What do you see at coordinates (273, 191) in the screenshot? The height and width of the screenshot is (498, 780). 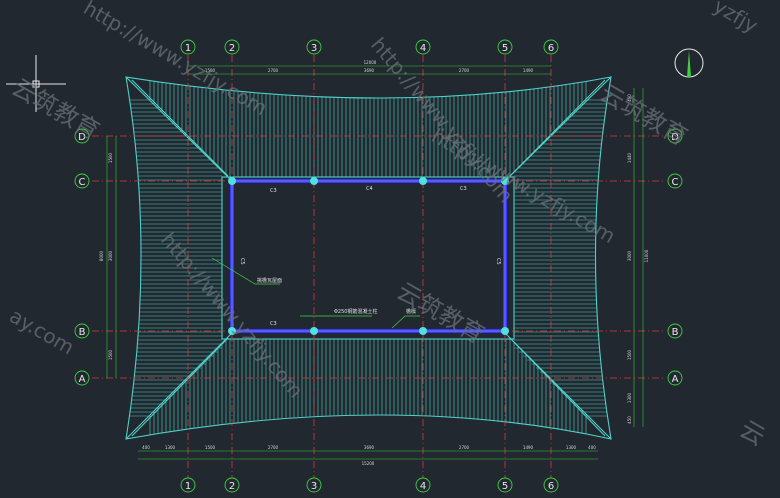 I see `beam-label-top-left: C3` at bounding box center [273, 191].